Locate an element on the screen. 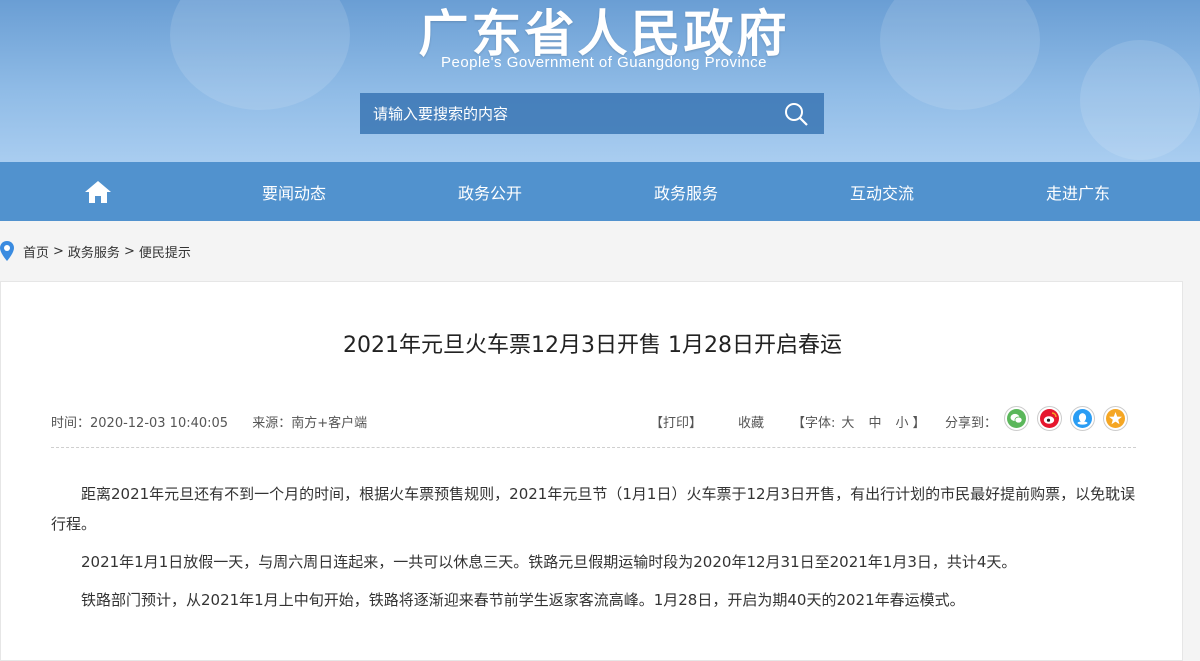  font-size-close: 】 is located at coordinates (919, 423).